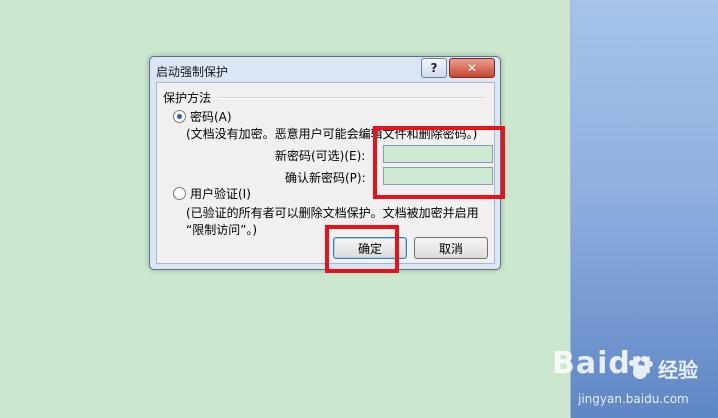 The height and width of the screenshot is (418, 718). Describe the element at coordinates (220, 193) in the screenshot. I see `user-auth-option-label: 用户验证(I)` at that location.